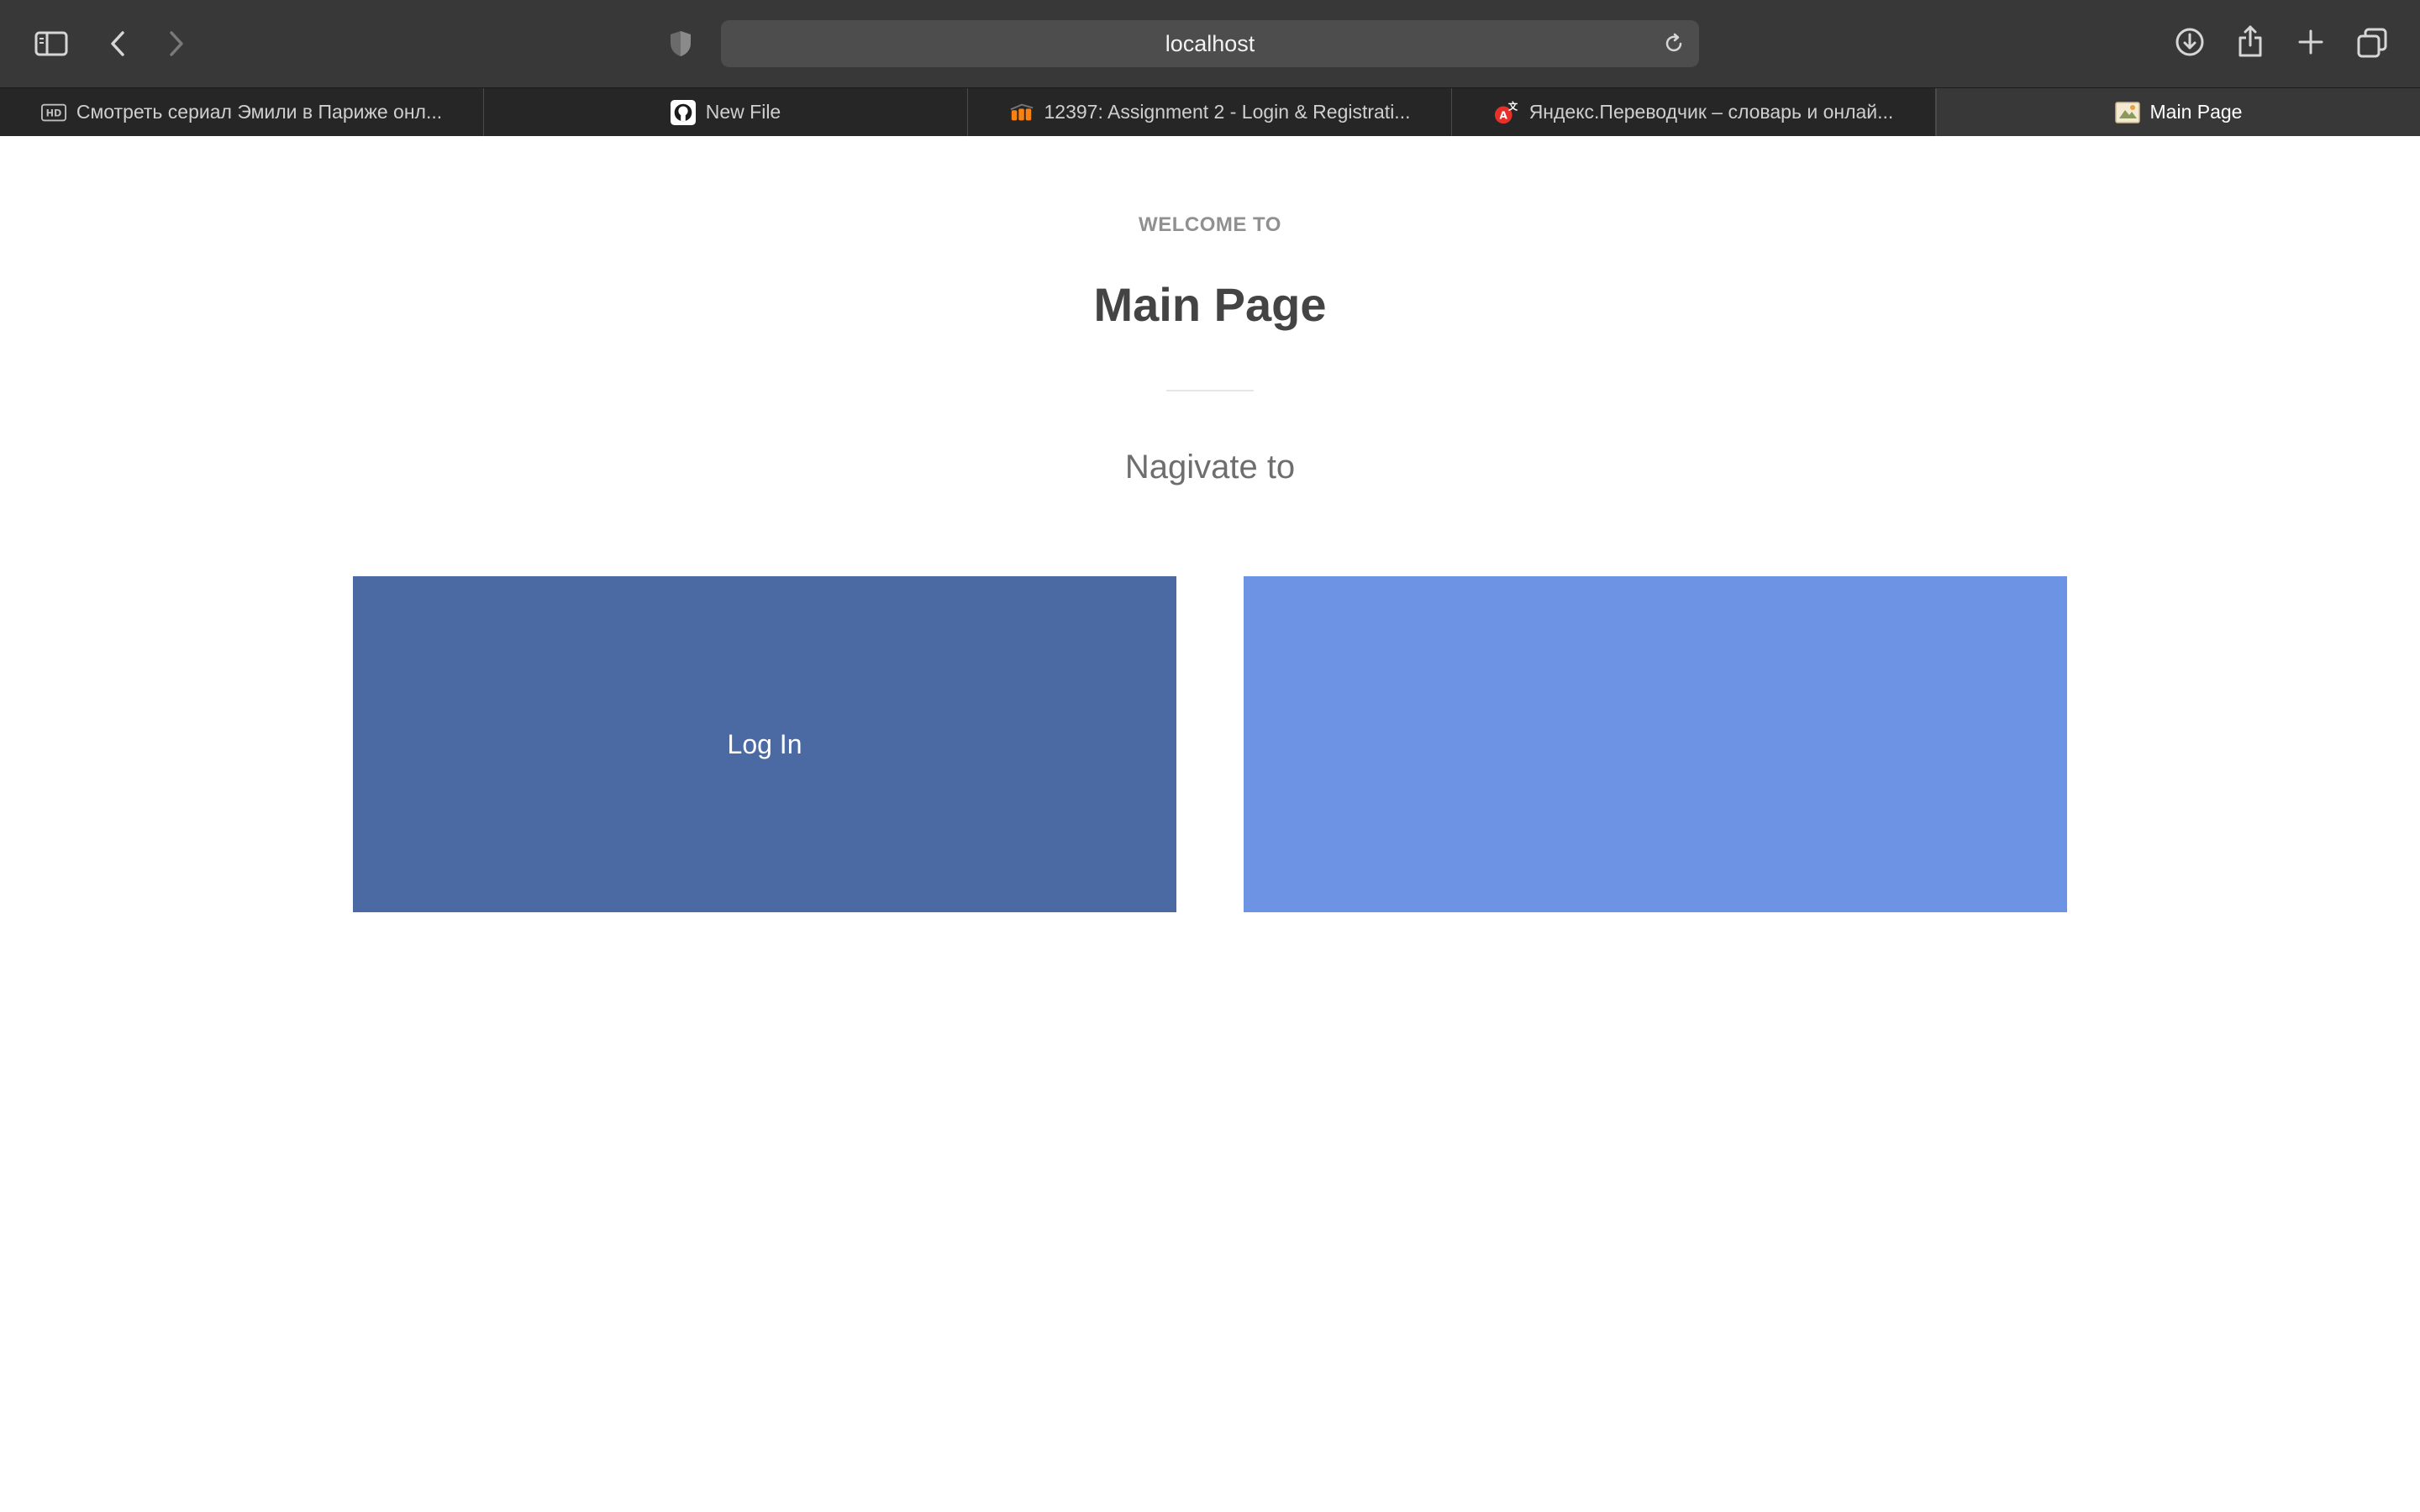 The image size is (2420, 1512). What do you see at coordinates (1210, 467) in the screenshot?
I see `page-subtitle: Nagivate to` at bounding box center [1210, 467].